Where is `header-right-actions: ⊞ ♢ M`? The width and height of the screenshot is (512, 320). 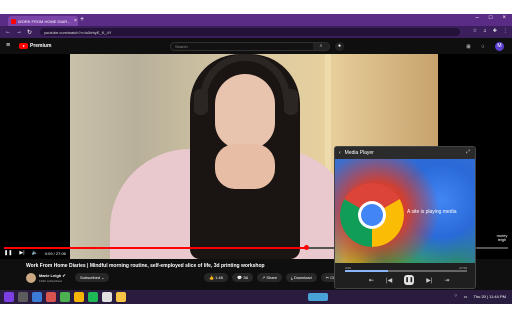
header-right-actions: ⊞ ♢ M is located at coordinates (485, 46).